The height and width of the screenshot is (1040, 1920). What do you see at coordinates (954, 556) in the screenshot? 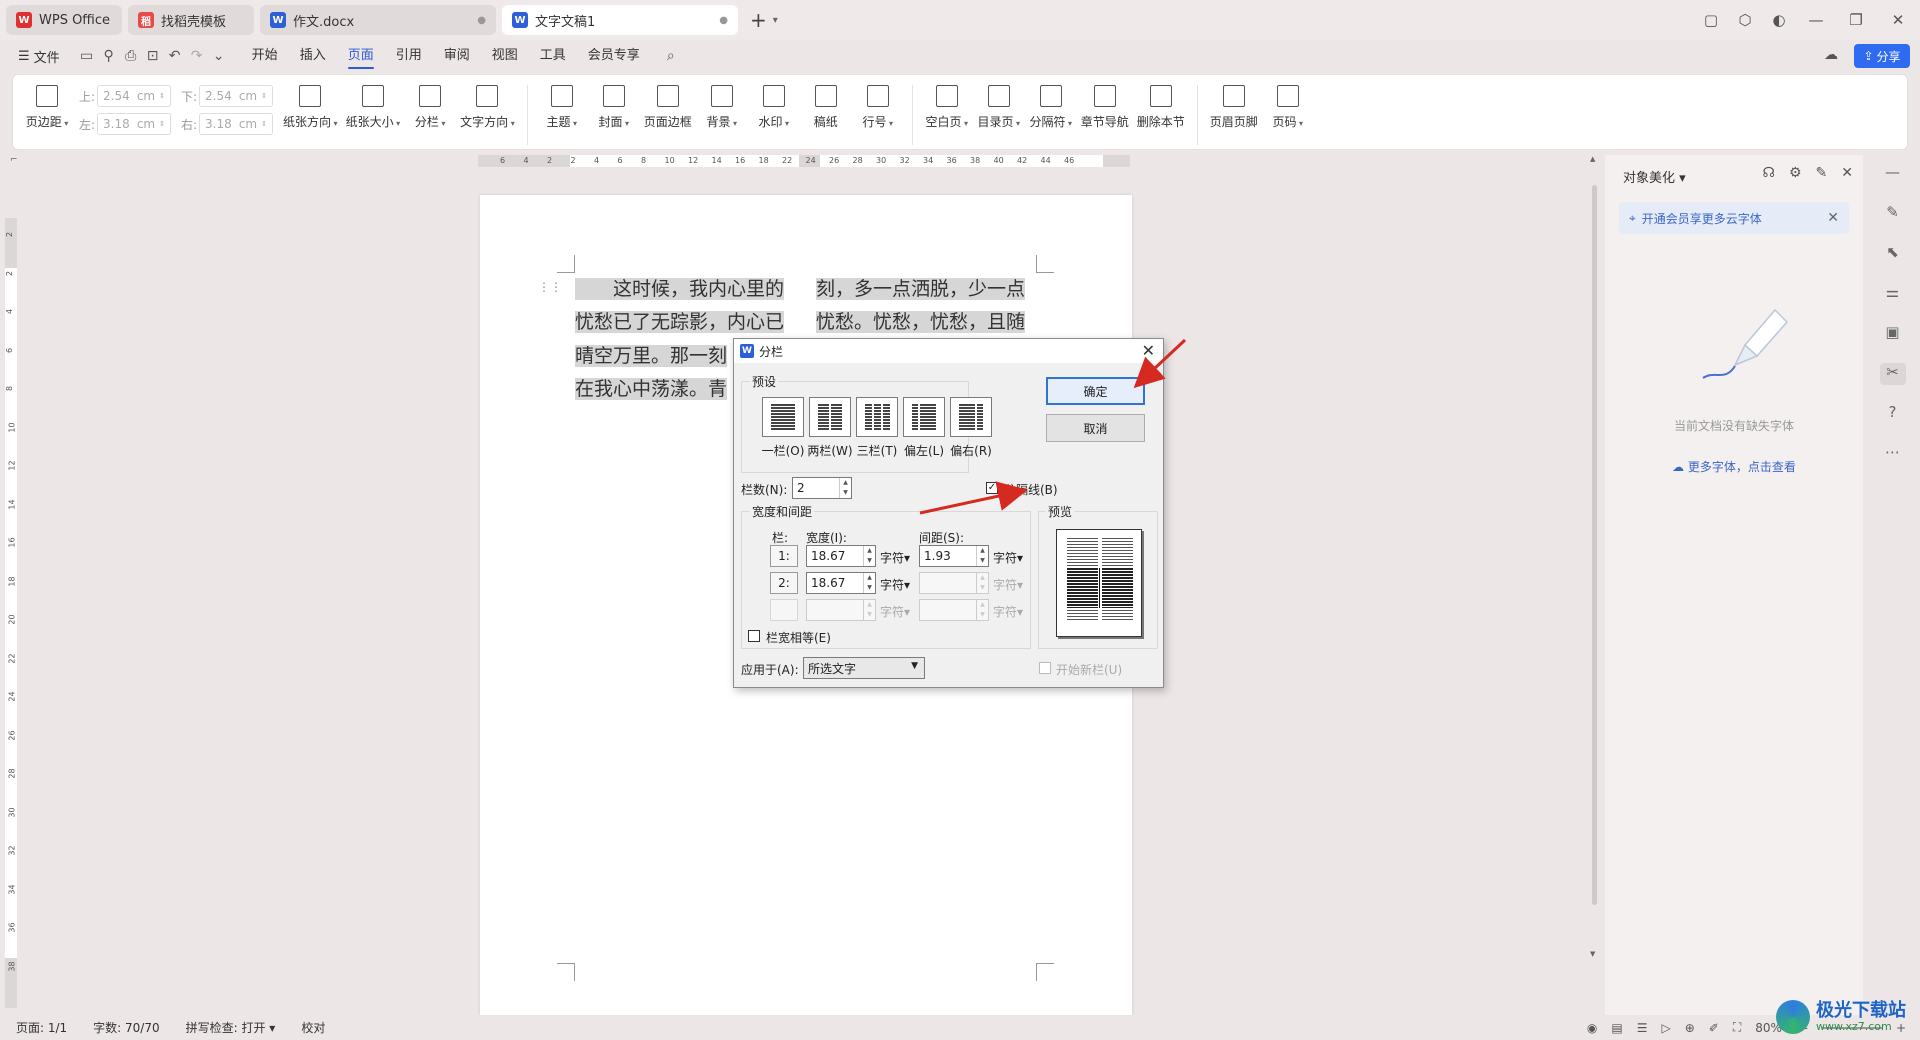
I see `column-1-spacing-input: 1.93 ▲ ▼` at bounding box center [954, 556].